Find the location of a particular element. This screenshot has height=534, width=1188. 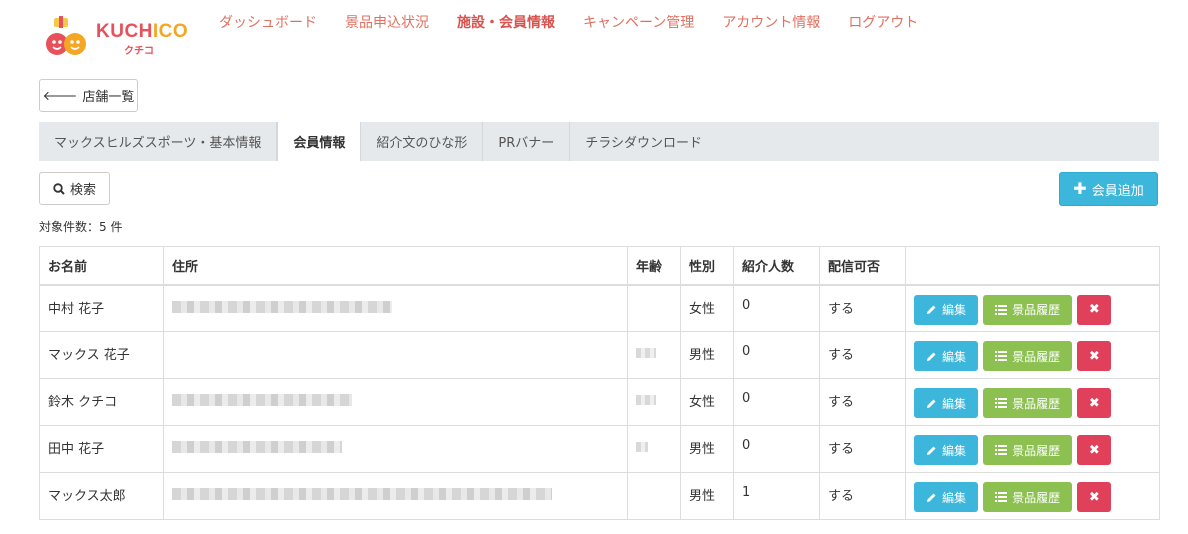

store-list-button: 🡐 店舗一覧 is located at coordinates (88, 95).